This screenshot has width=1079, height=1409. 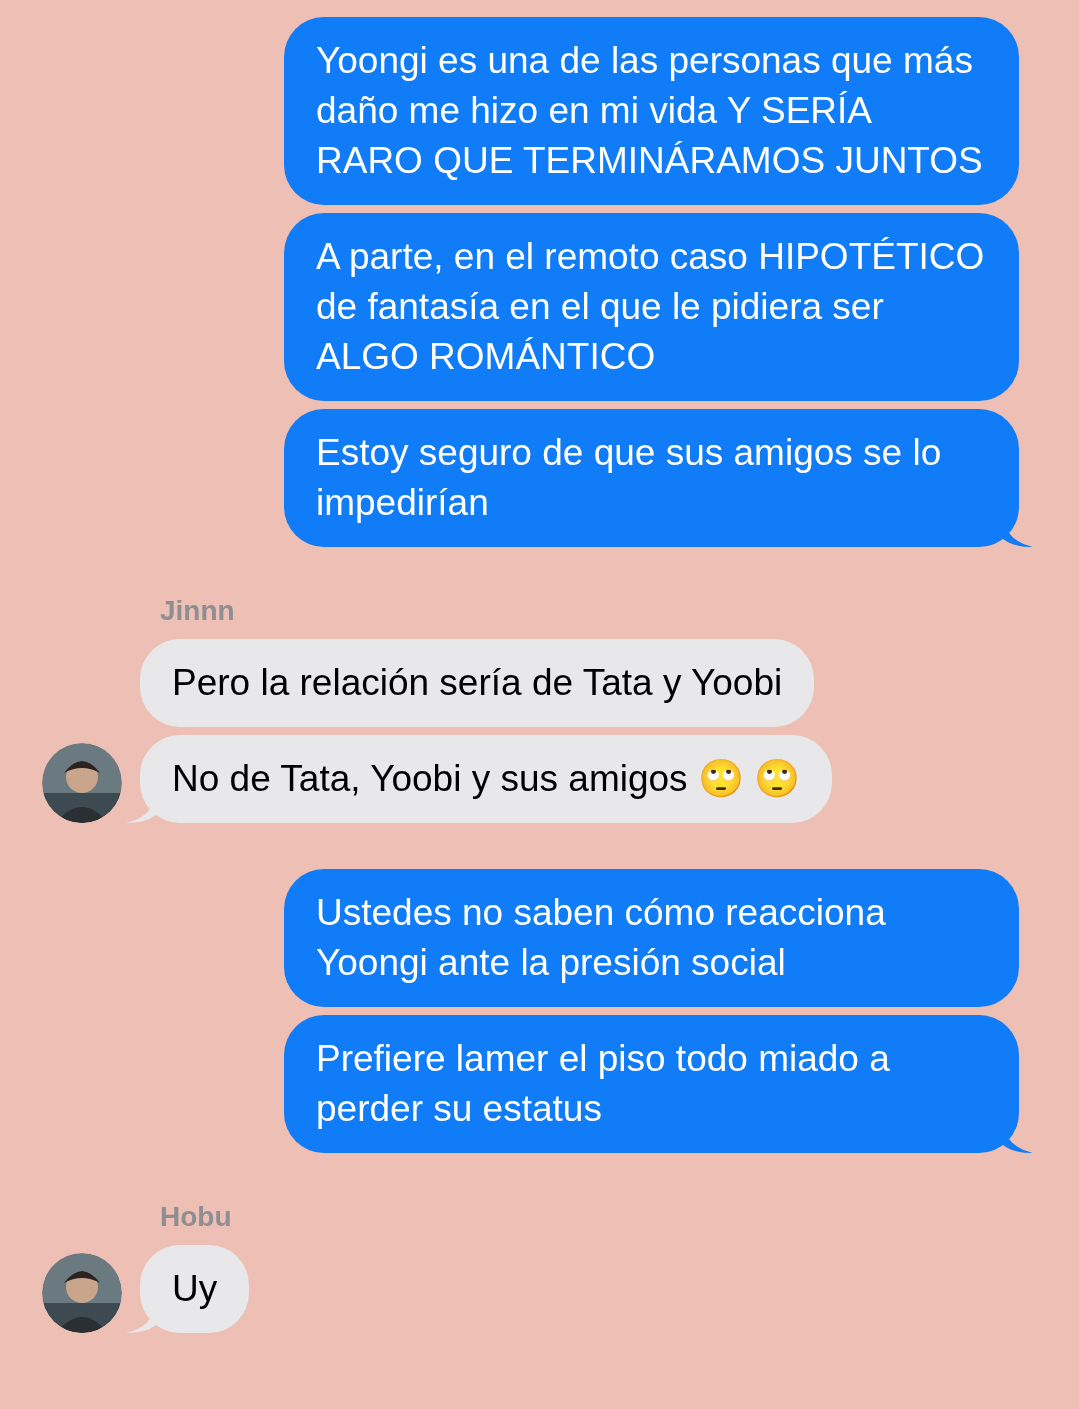 I want to click on message-bubble: No de Tata, Yoobi y sus amigos 🙄 🙄, so click(x=486, y=779).